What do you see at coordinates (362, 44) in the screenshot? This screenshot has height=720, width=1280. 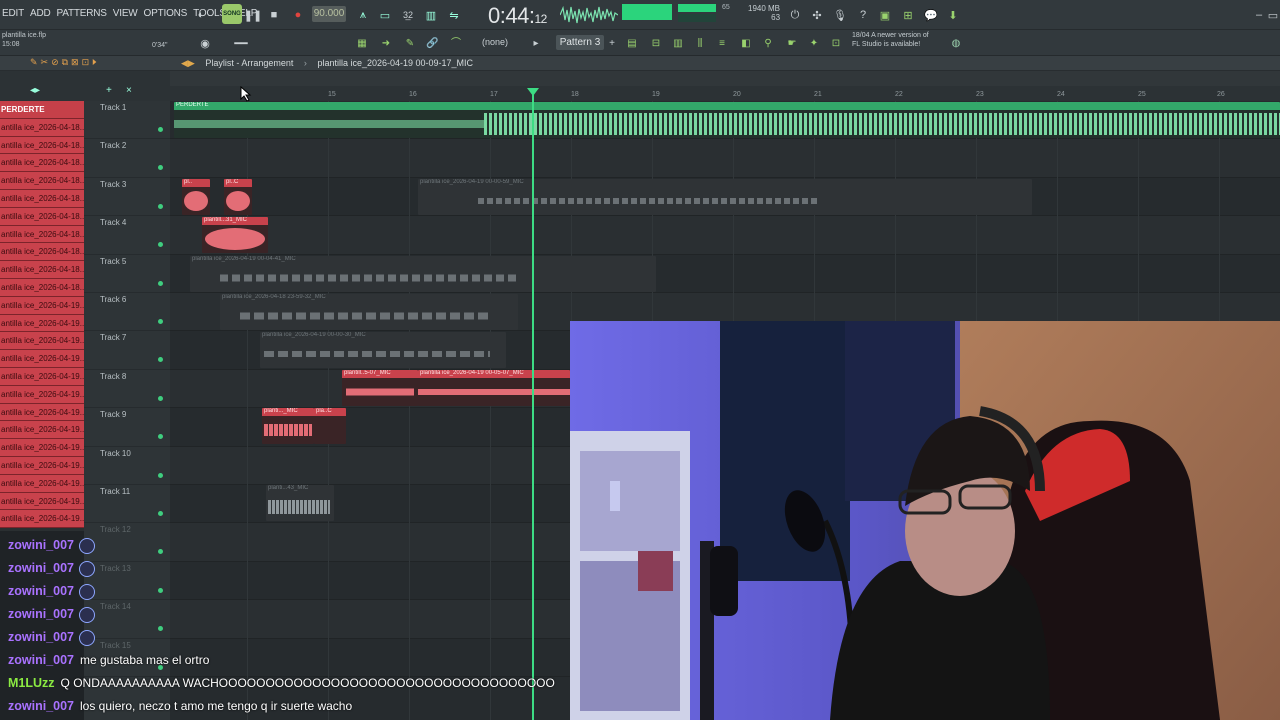 I see `playlist-icon: ▦` at bounding box center [362, 44].